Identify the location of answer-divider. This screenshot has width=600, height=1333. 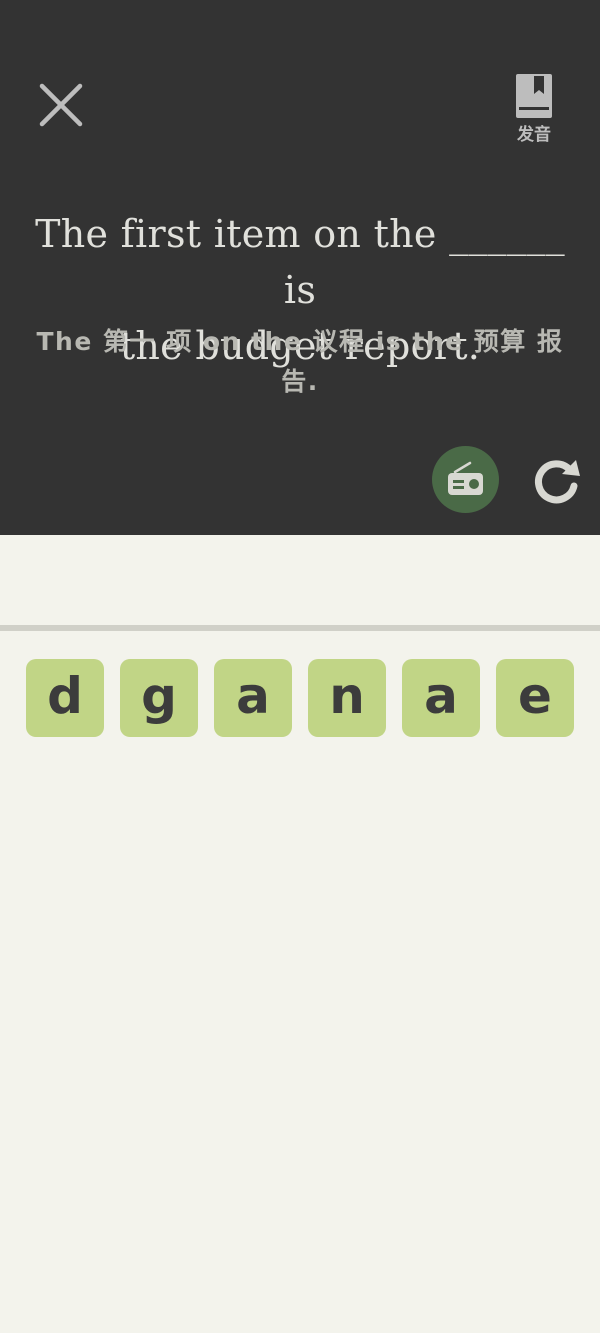
(300, 628).